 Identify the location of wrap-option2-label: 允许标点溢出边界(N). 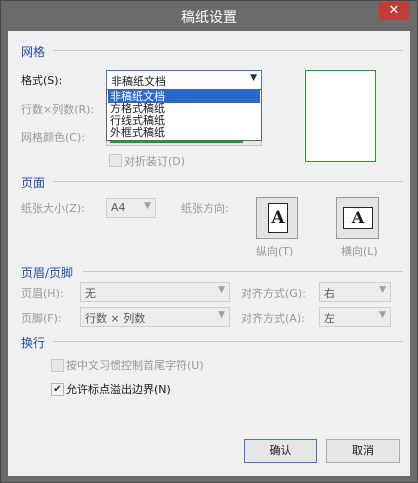
(118, 389).